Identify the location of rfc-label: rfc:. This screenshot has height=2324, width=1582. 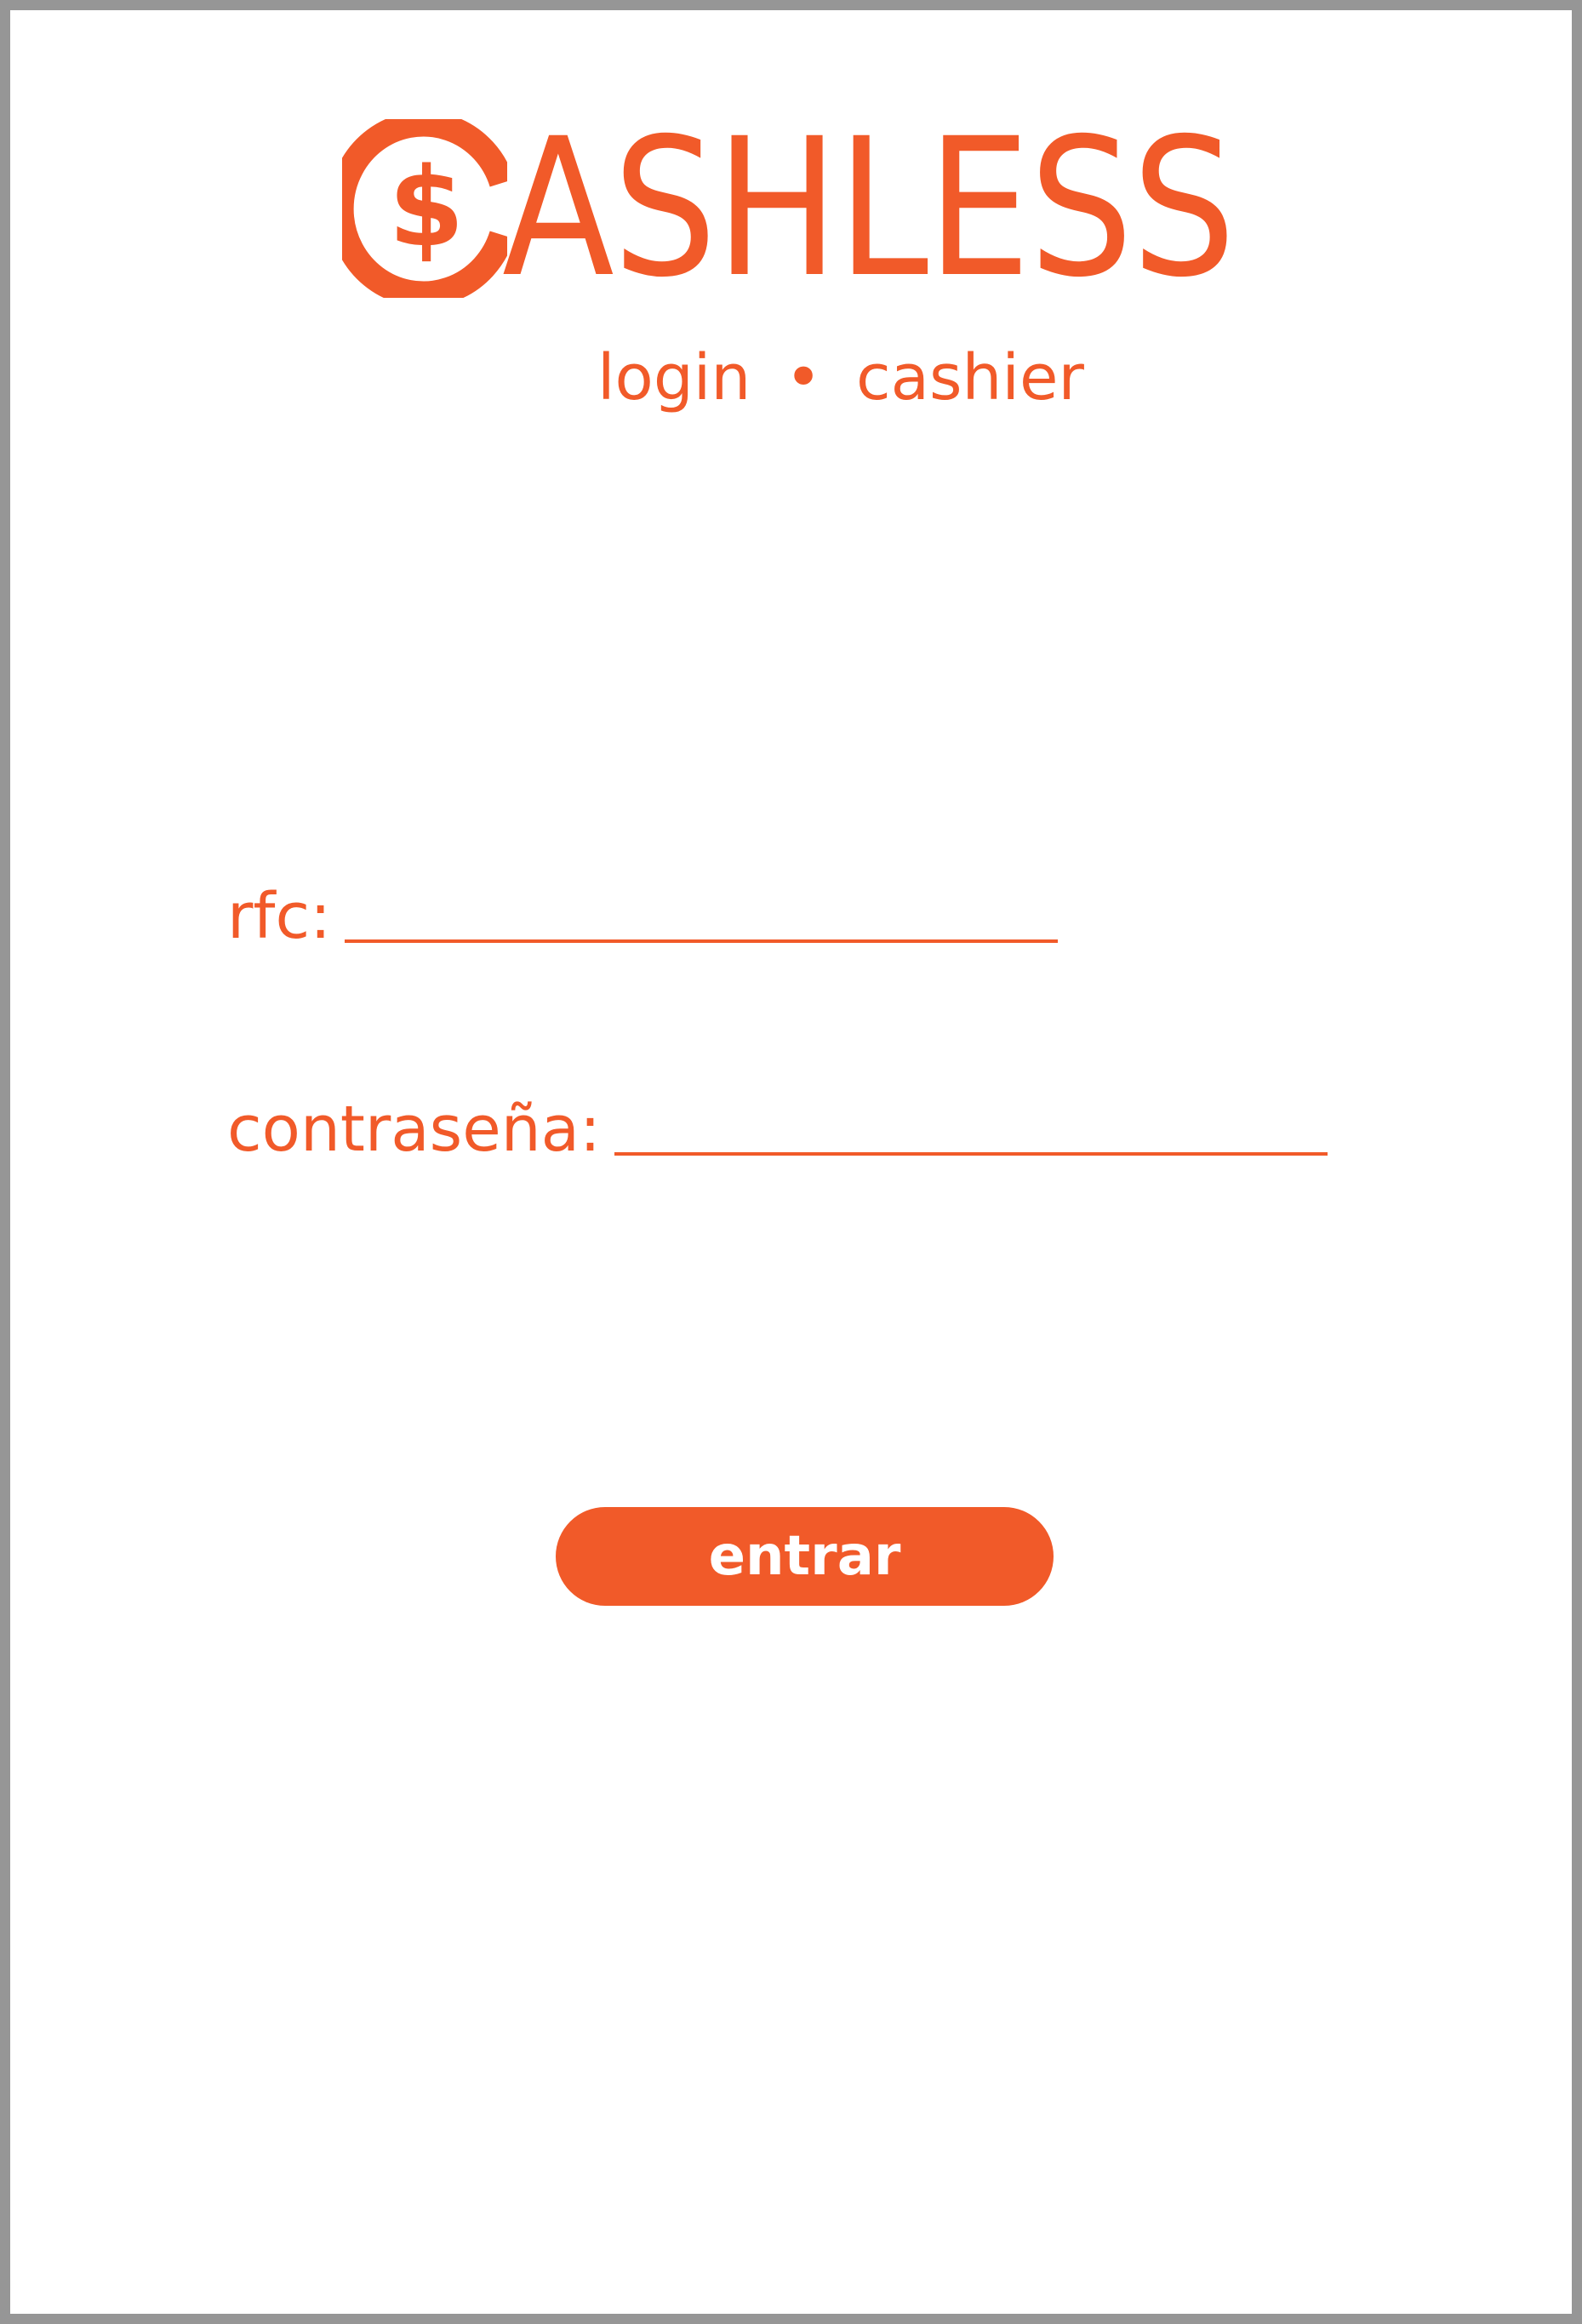
(279, 917).